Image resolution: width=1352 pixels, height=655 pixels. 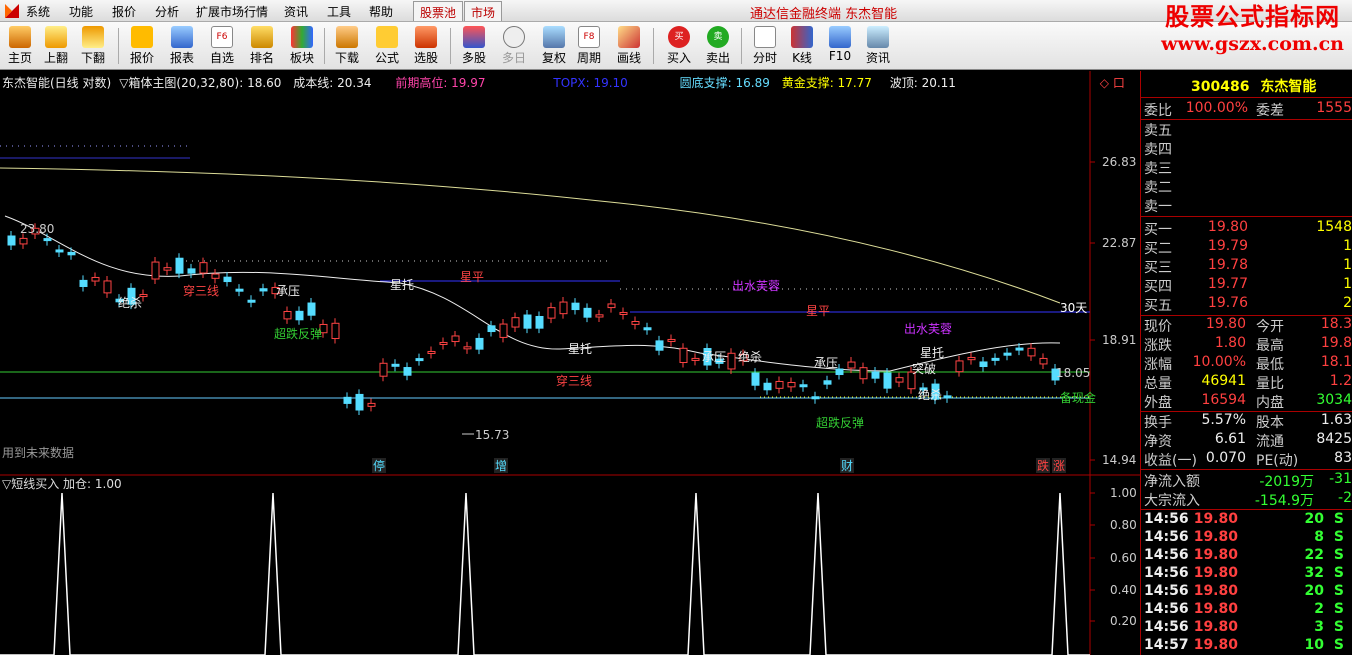 I want to click on page-down-button: 下翻, so click(x=93, y=46).